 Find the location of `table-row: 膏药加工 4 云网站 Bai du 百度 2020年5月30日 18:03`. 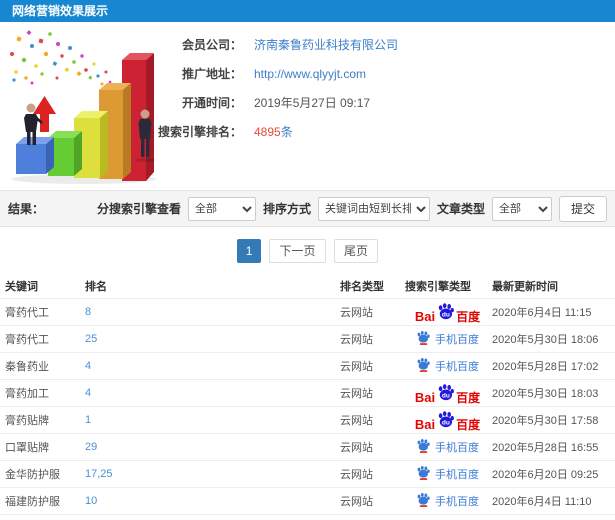

table-row: 膏药加工 4 云网站 Bai du 百度 2020年5月30日 18:03 is located at coordinates (307, 392).